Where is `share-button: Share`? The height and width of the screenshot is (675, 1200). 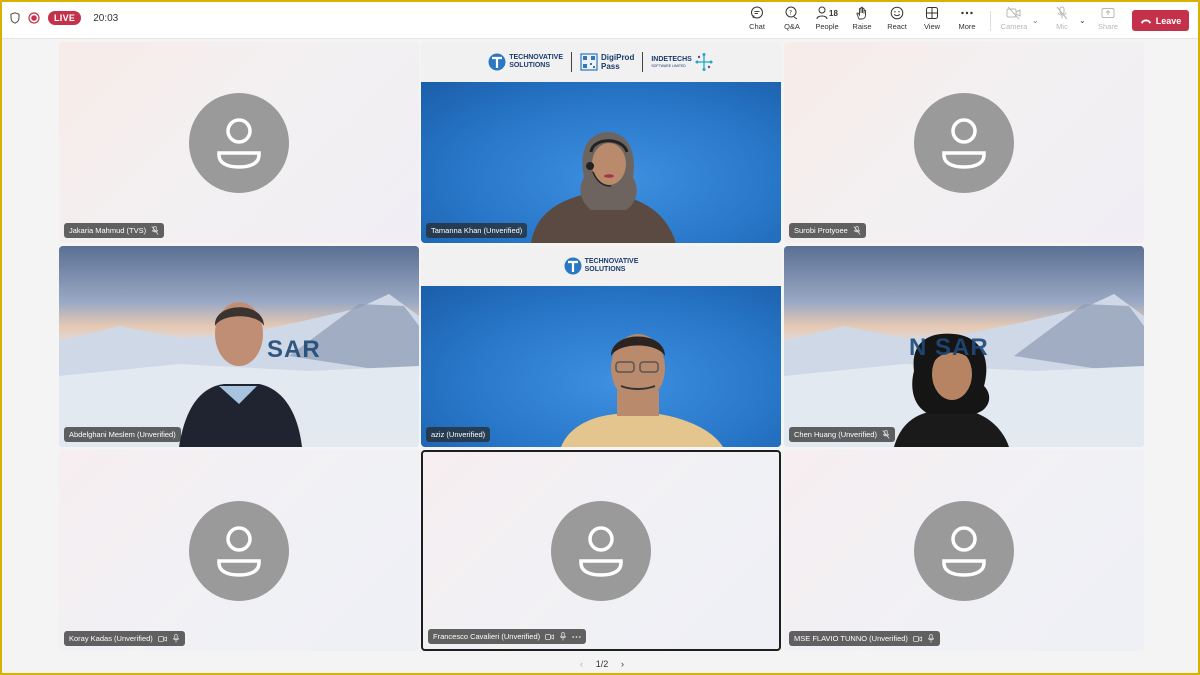 share-button: Share is located at coordinates (1108, 21).